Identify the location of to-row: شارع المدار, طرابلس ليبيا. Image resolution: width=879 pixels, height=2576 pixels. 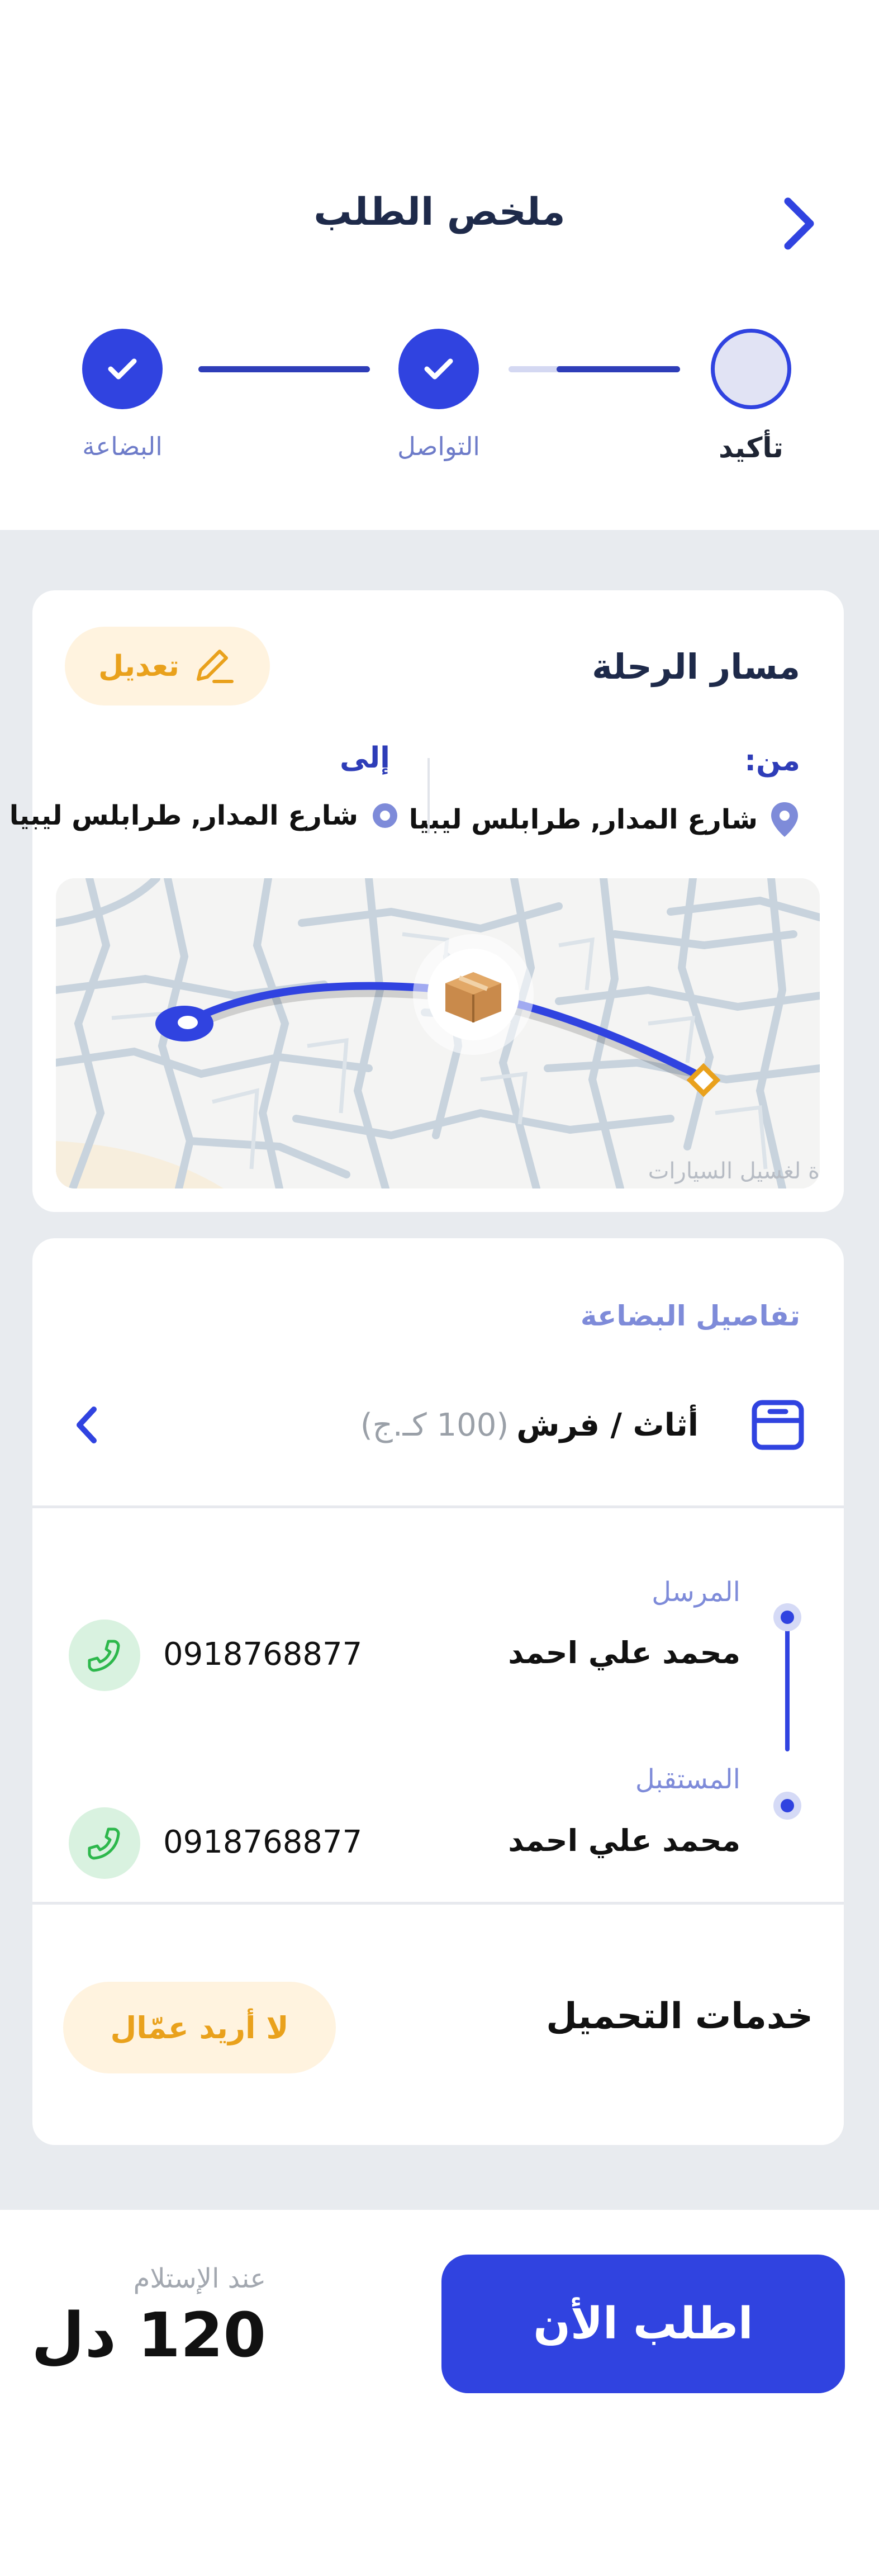
(205, 815).